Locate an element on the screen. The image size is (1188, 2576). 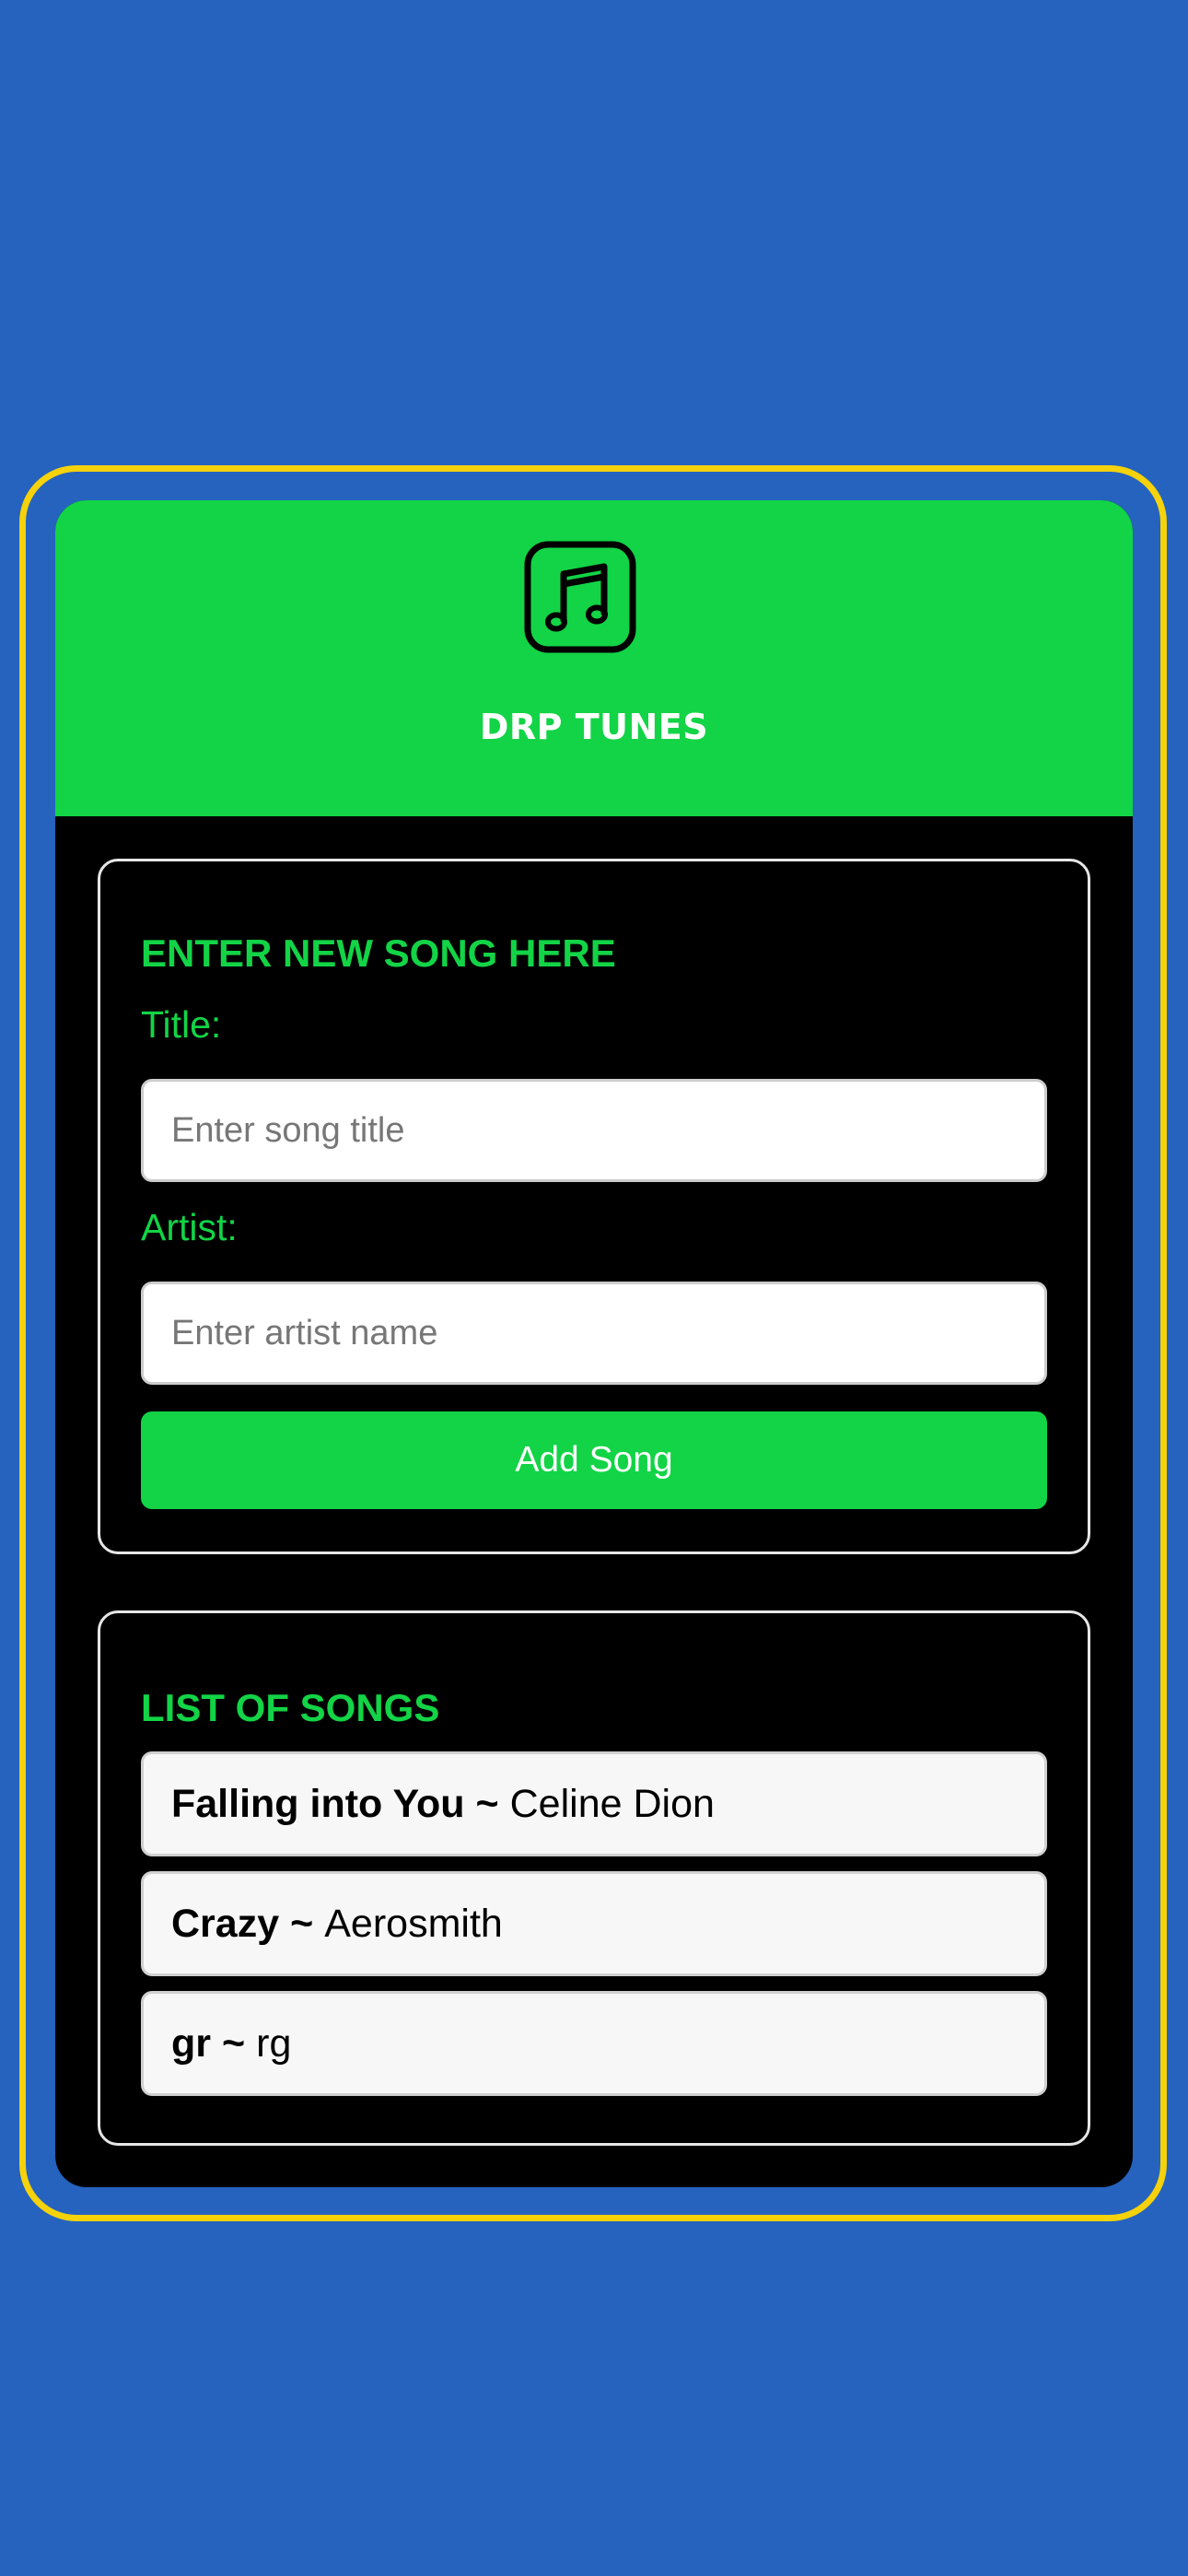
song-list-item: Falling into You ~ Celine Dion is located at coordinates (594, 1803).